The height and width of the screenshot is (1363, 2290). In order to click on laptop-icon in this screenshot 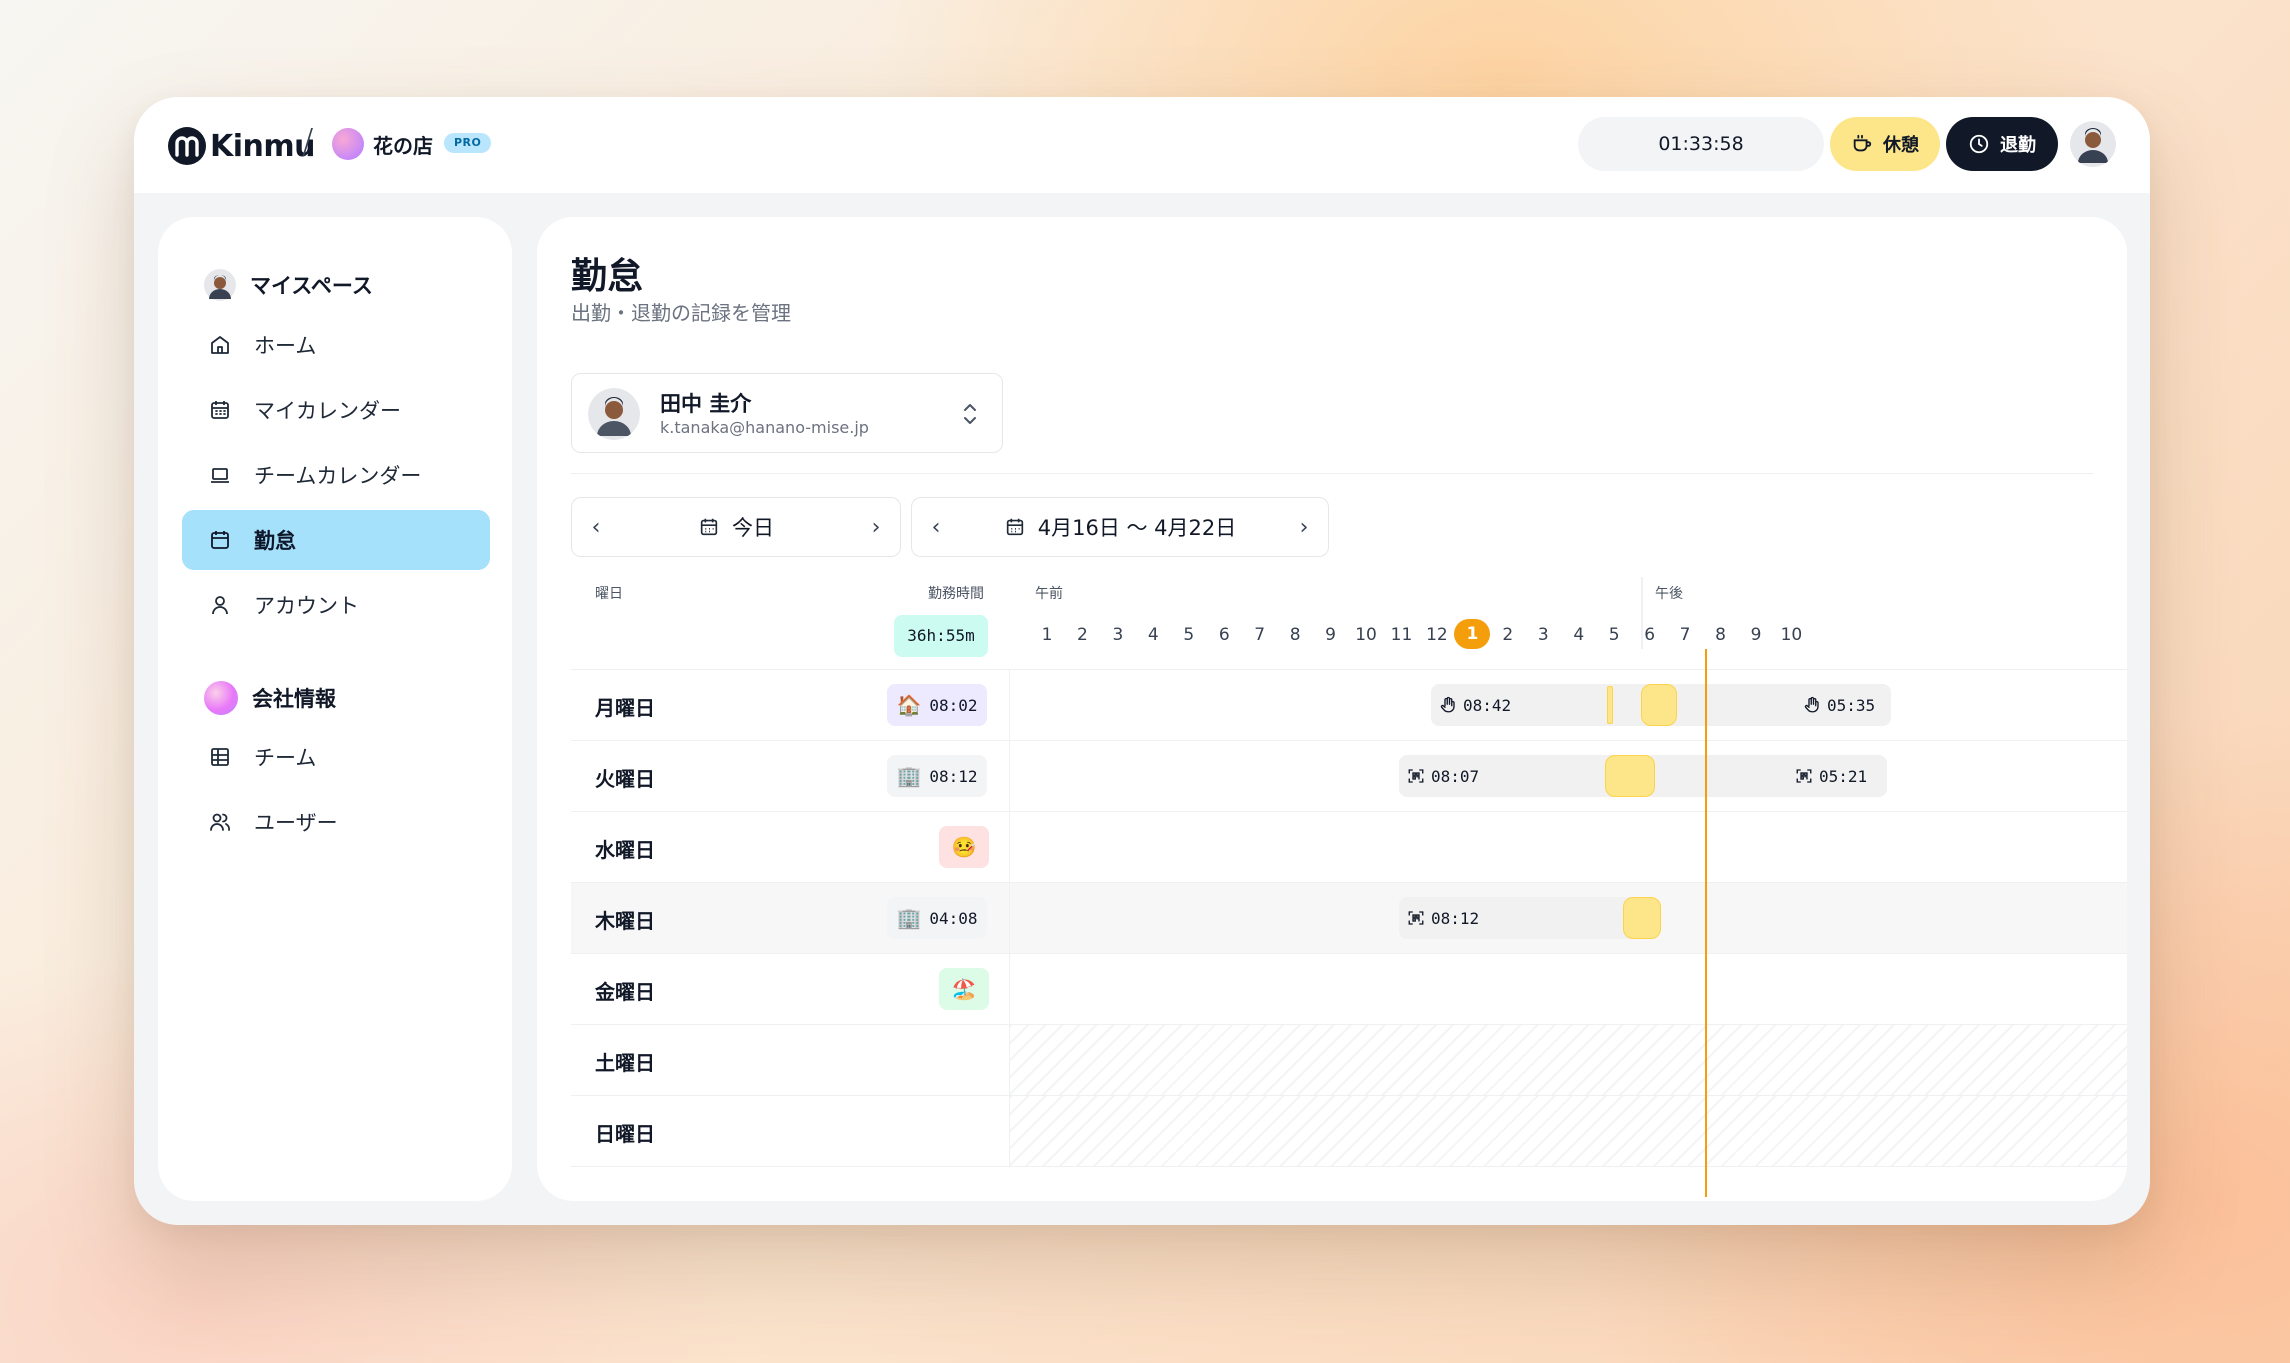, I will do `click(220, 475)`.